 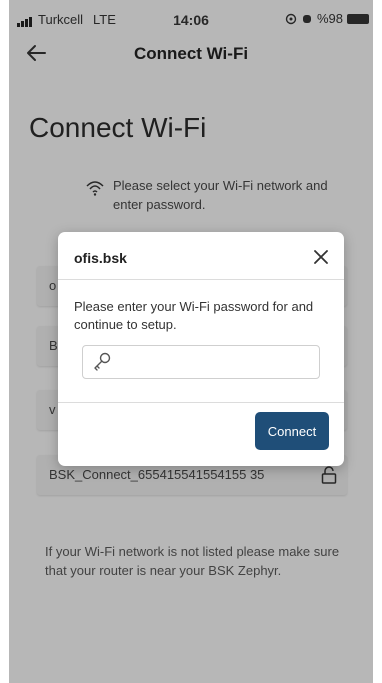 I want to click on connect-button: Connect, so click(x=292, y=431).